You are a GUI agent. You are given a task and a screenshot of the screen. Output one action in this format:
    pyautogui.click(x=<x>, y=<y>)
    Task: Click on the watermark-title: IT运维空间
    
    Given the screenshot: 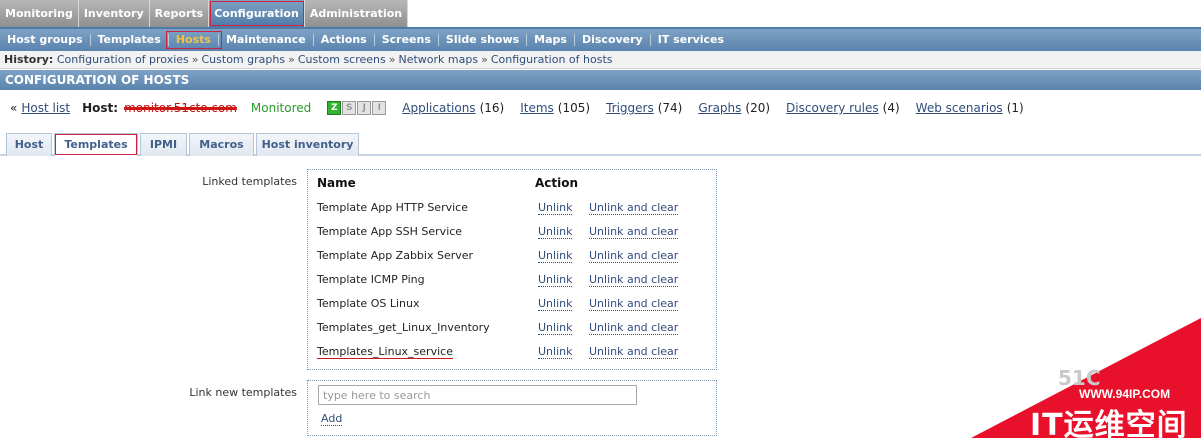 What is the action you would take?
    pyautogui.click(x=1109, y=423)
    